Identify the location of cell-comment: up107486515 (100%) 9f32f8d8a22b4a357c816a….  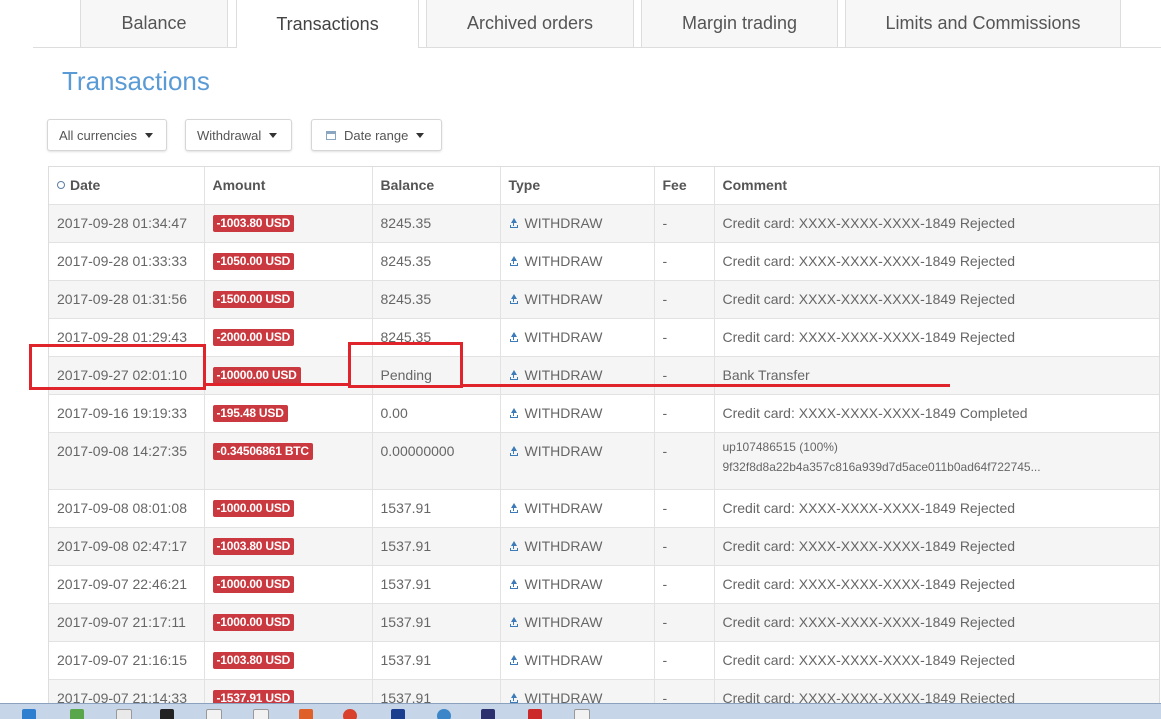
(936, 461).